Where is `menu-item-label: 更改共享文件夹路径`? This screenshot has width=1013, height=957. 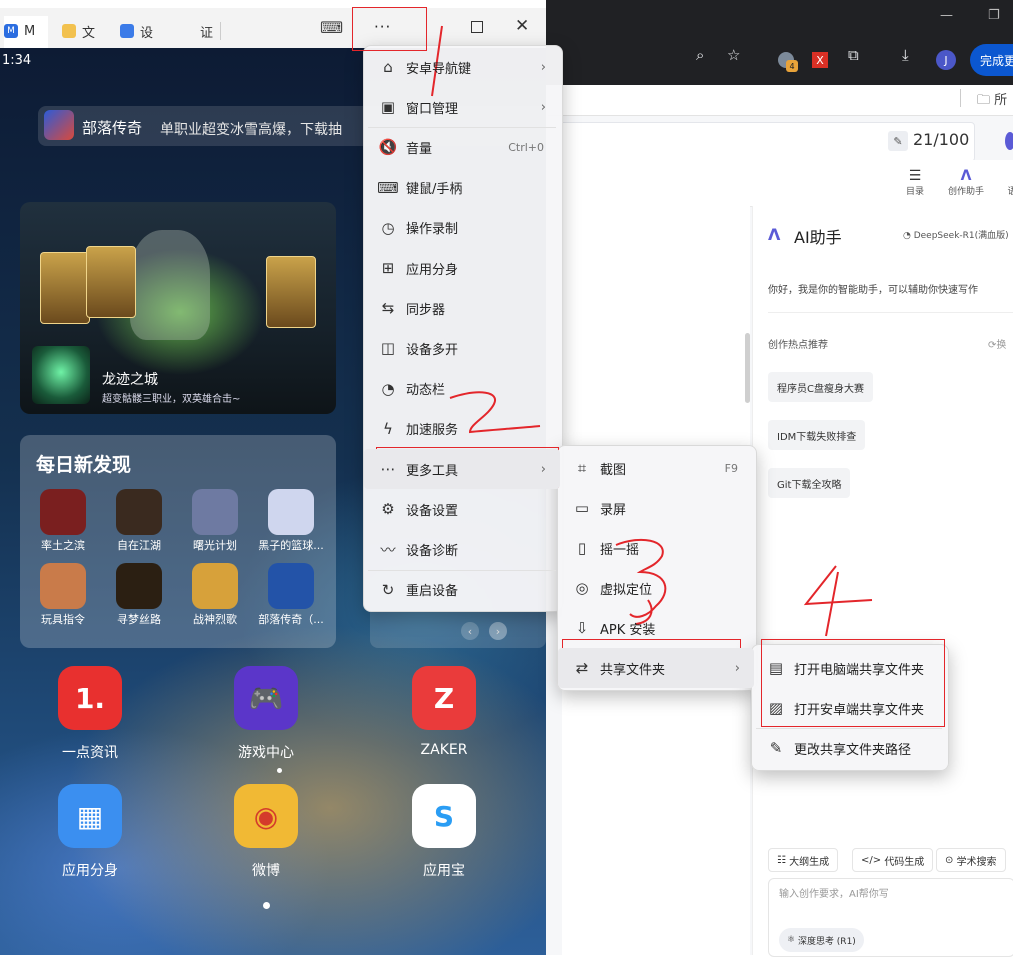 menu-item-label: 更改共享文件夹路径 is located at coordinates (853, 750).